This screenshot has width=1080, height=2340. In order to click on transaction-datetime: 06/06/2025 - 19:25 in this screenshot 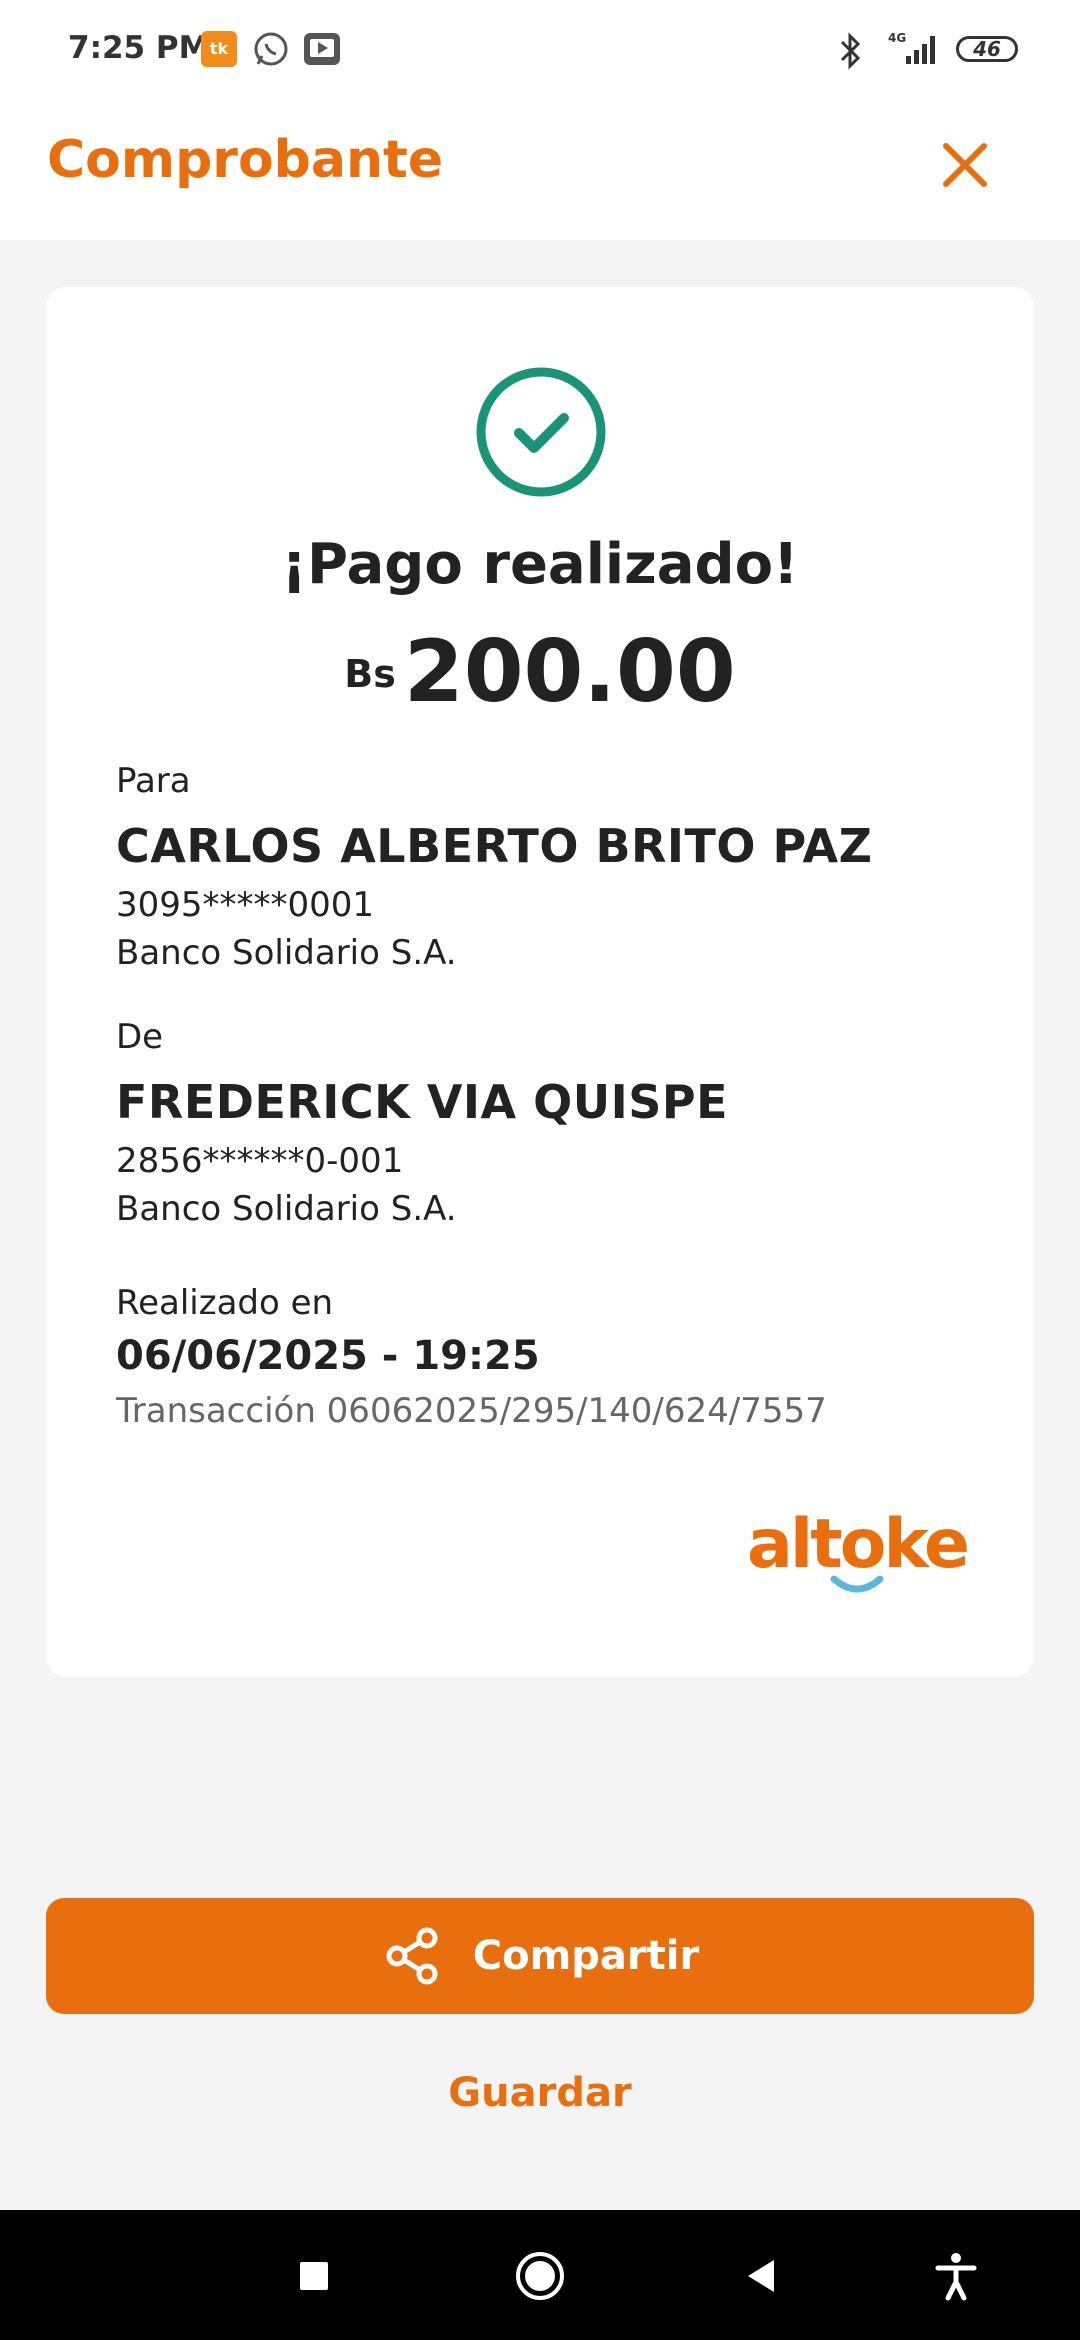, I will do `click(328, 1356)`.